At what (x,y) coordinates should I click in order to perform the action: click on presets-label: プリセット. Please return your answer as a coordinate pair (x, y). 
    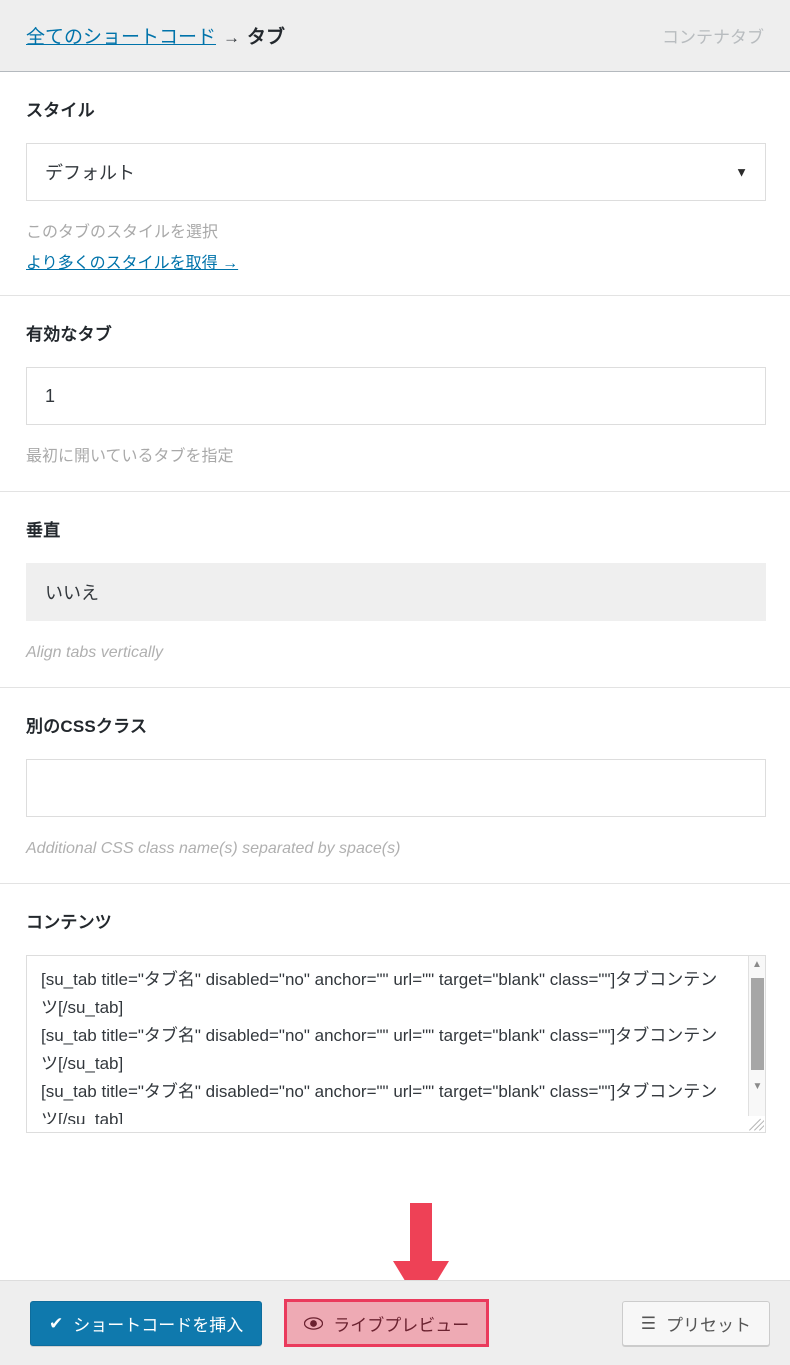
    Looking at the image, I should click on (708, 1325).